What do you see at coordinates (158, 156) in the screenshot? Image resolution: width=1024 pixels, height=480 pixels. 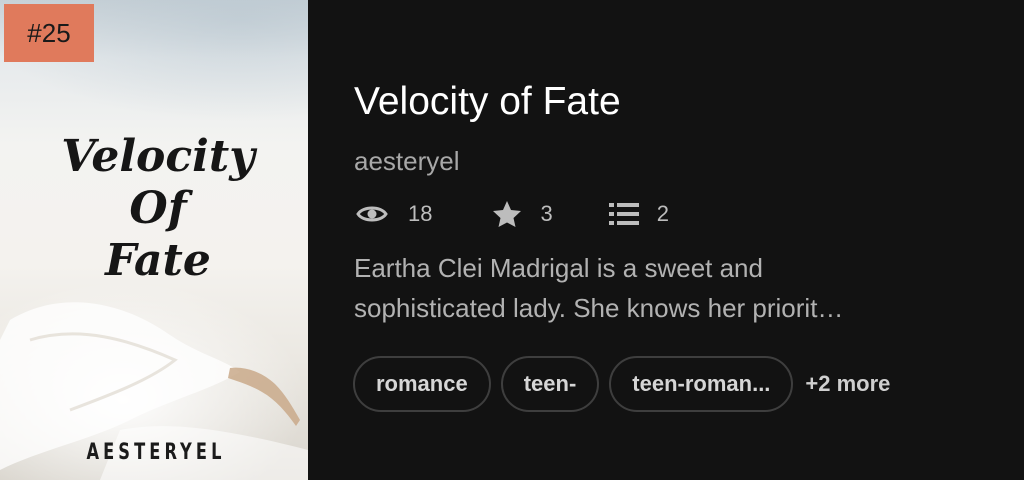 I see `cover-title-line: Velocity` at bounding box center [158, 156].